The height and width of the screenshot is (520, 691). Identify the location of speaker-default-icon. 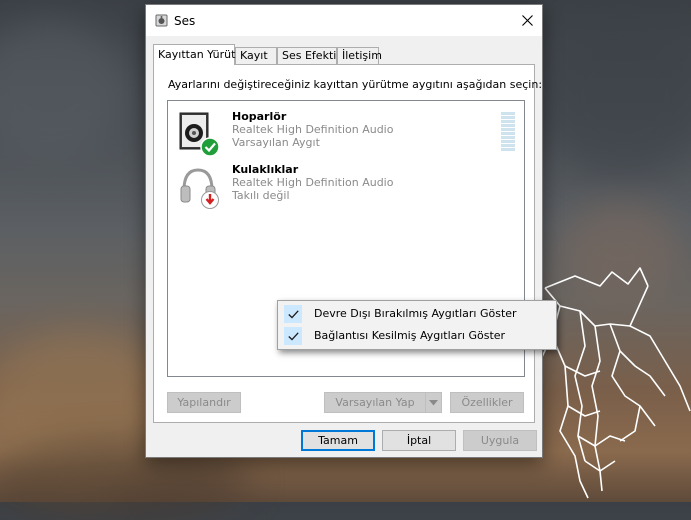
(199, 134).